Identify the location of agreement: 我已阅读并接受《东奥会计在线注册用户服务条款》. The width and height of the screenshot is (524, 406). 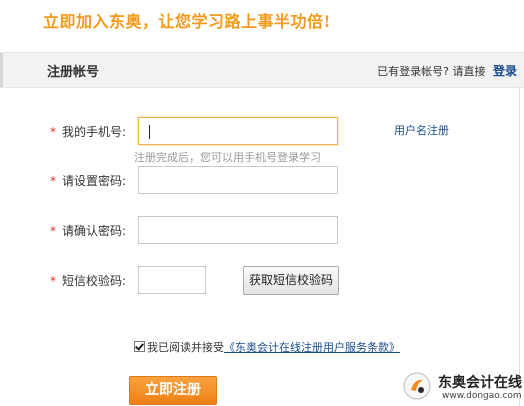
(267, 347).